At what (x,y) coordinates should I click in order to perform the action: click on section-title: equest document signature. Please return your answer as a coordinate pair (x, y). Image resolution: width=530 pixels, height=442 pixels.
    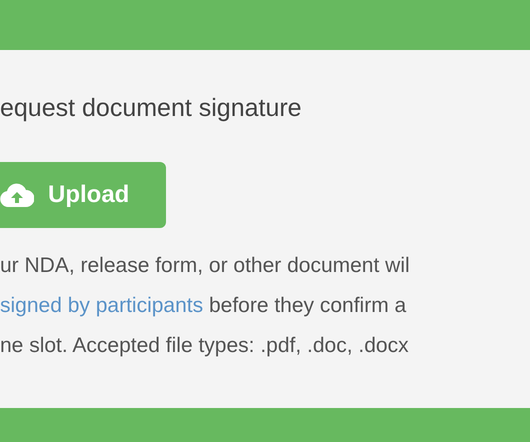
    Looking at the image, I should click on (151, 108).